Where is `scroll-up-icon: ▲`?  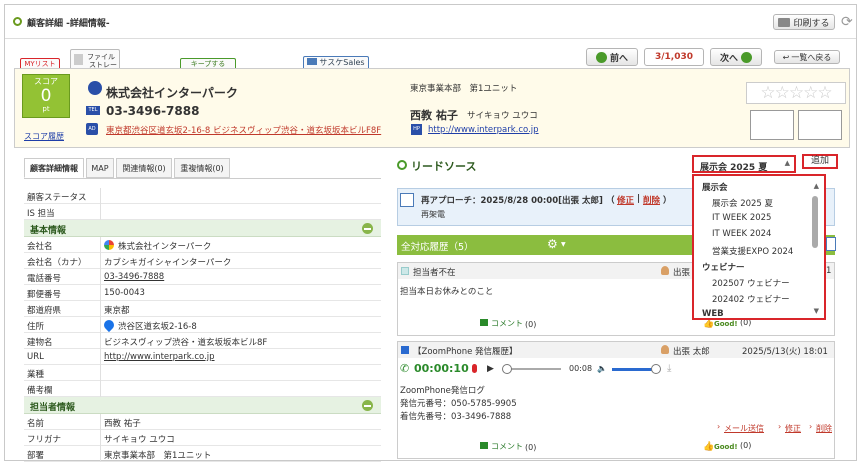 scroll-up-icon: ▲ is located at coordinates (816, 186).